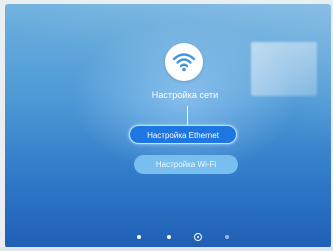 This screenshot has width=333, height=251. What do you see at coordinates (284, 69) in the screenshot?
I see `screen-glare` at bounding box center [284, 69].